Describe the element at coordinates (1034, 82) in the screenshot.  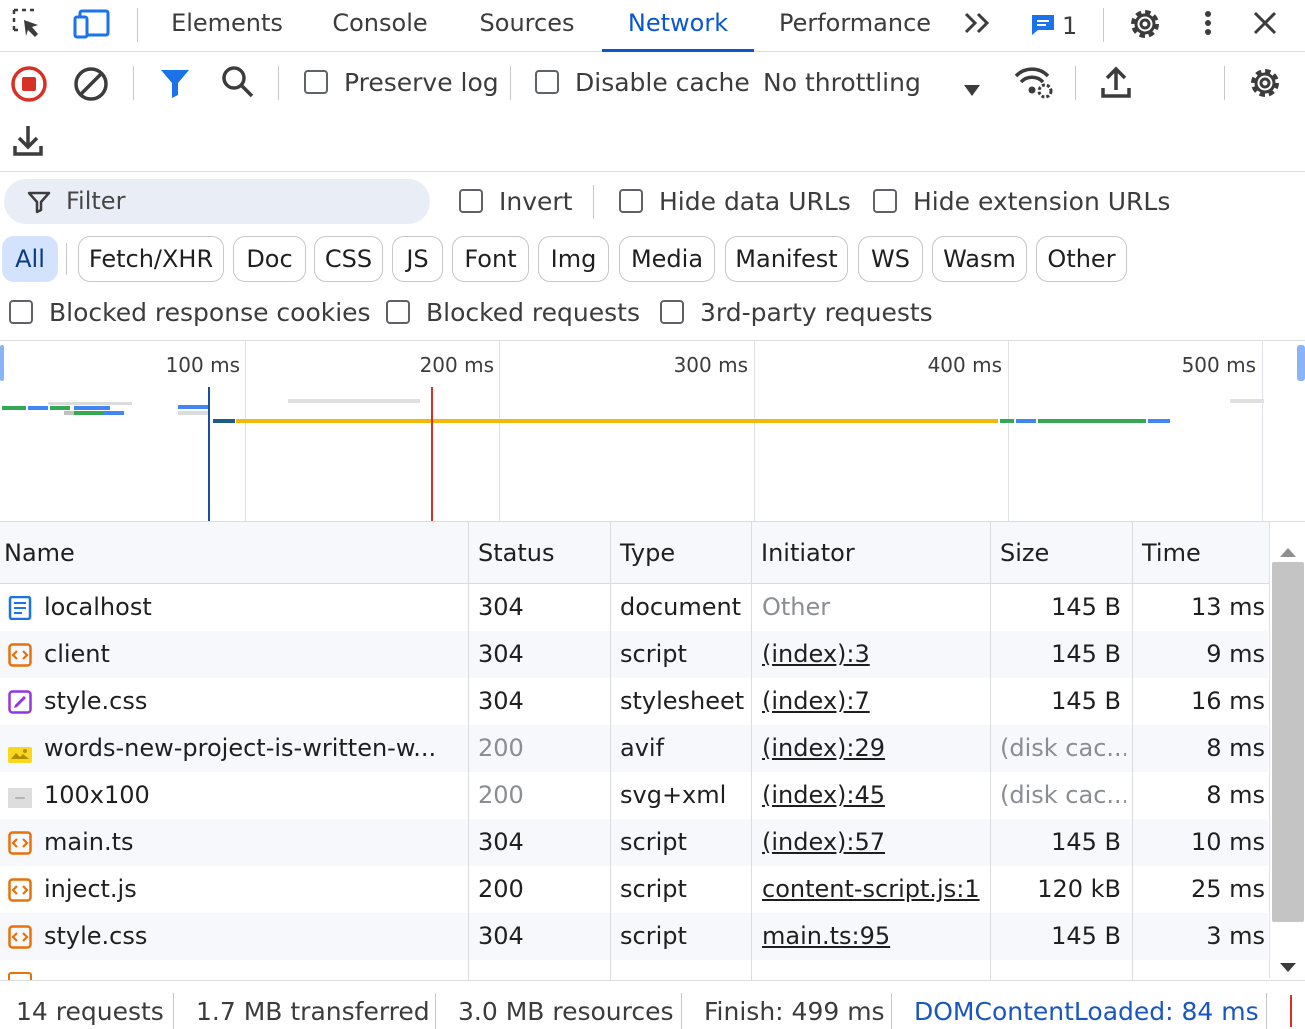
I see `network-conditions-icon` at that location.